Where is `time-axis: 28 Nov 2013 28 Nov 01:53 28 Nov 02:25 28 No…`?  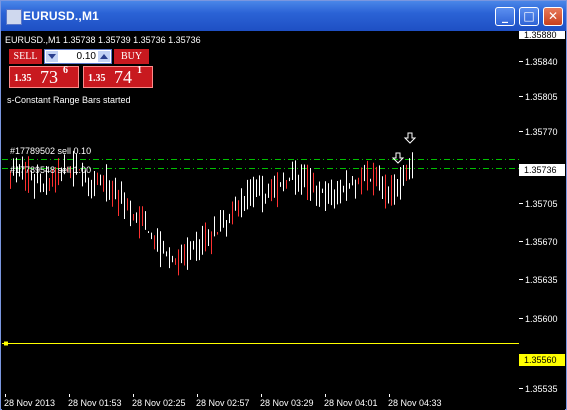
time-axis: 28 Nov 2013 28 Nov 01:53 28 Nov 02:25 28 No… is located at coordinates (260, 402).